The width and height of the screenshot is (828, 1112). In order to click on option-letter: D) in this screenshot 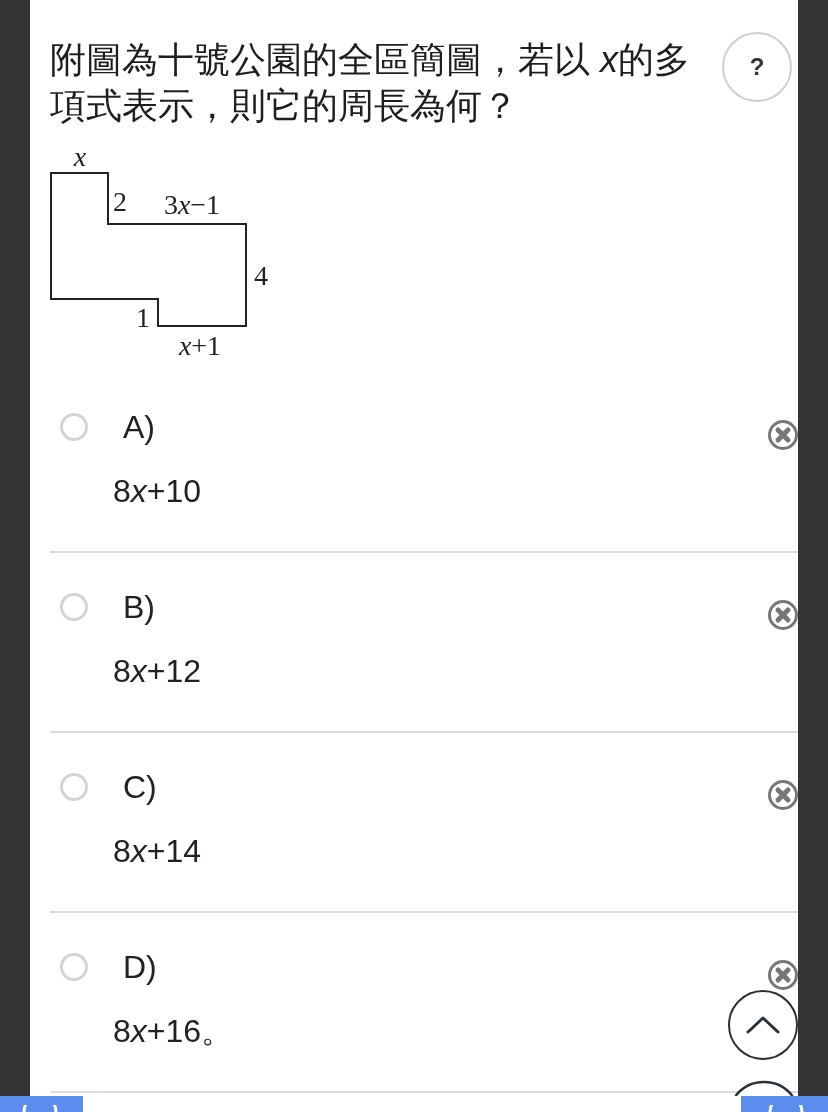, I will do `click(140, 967)`.